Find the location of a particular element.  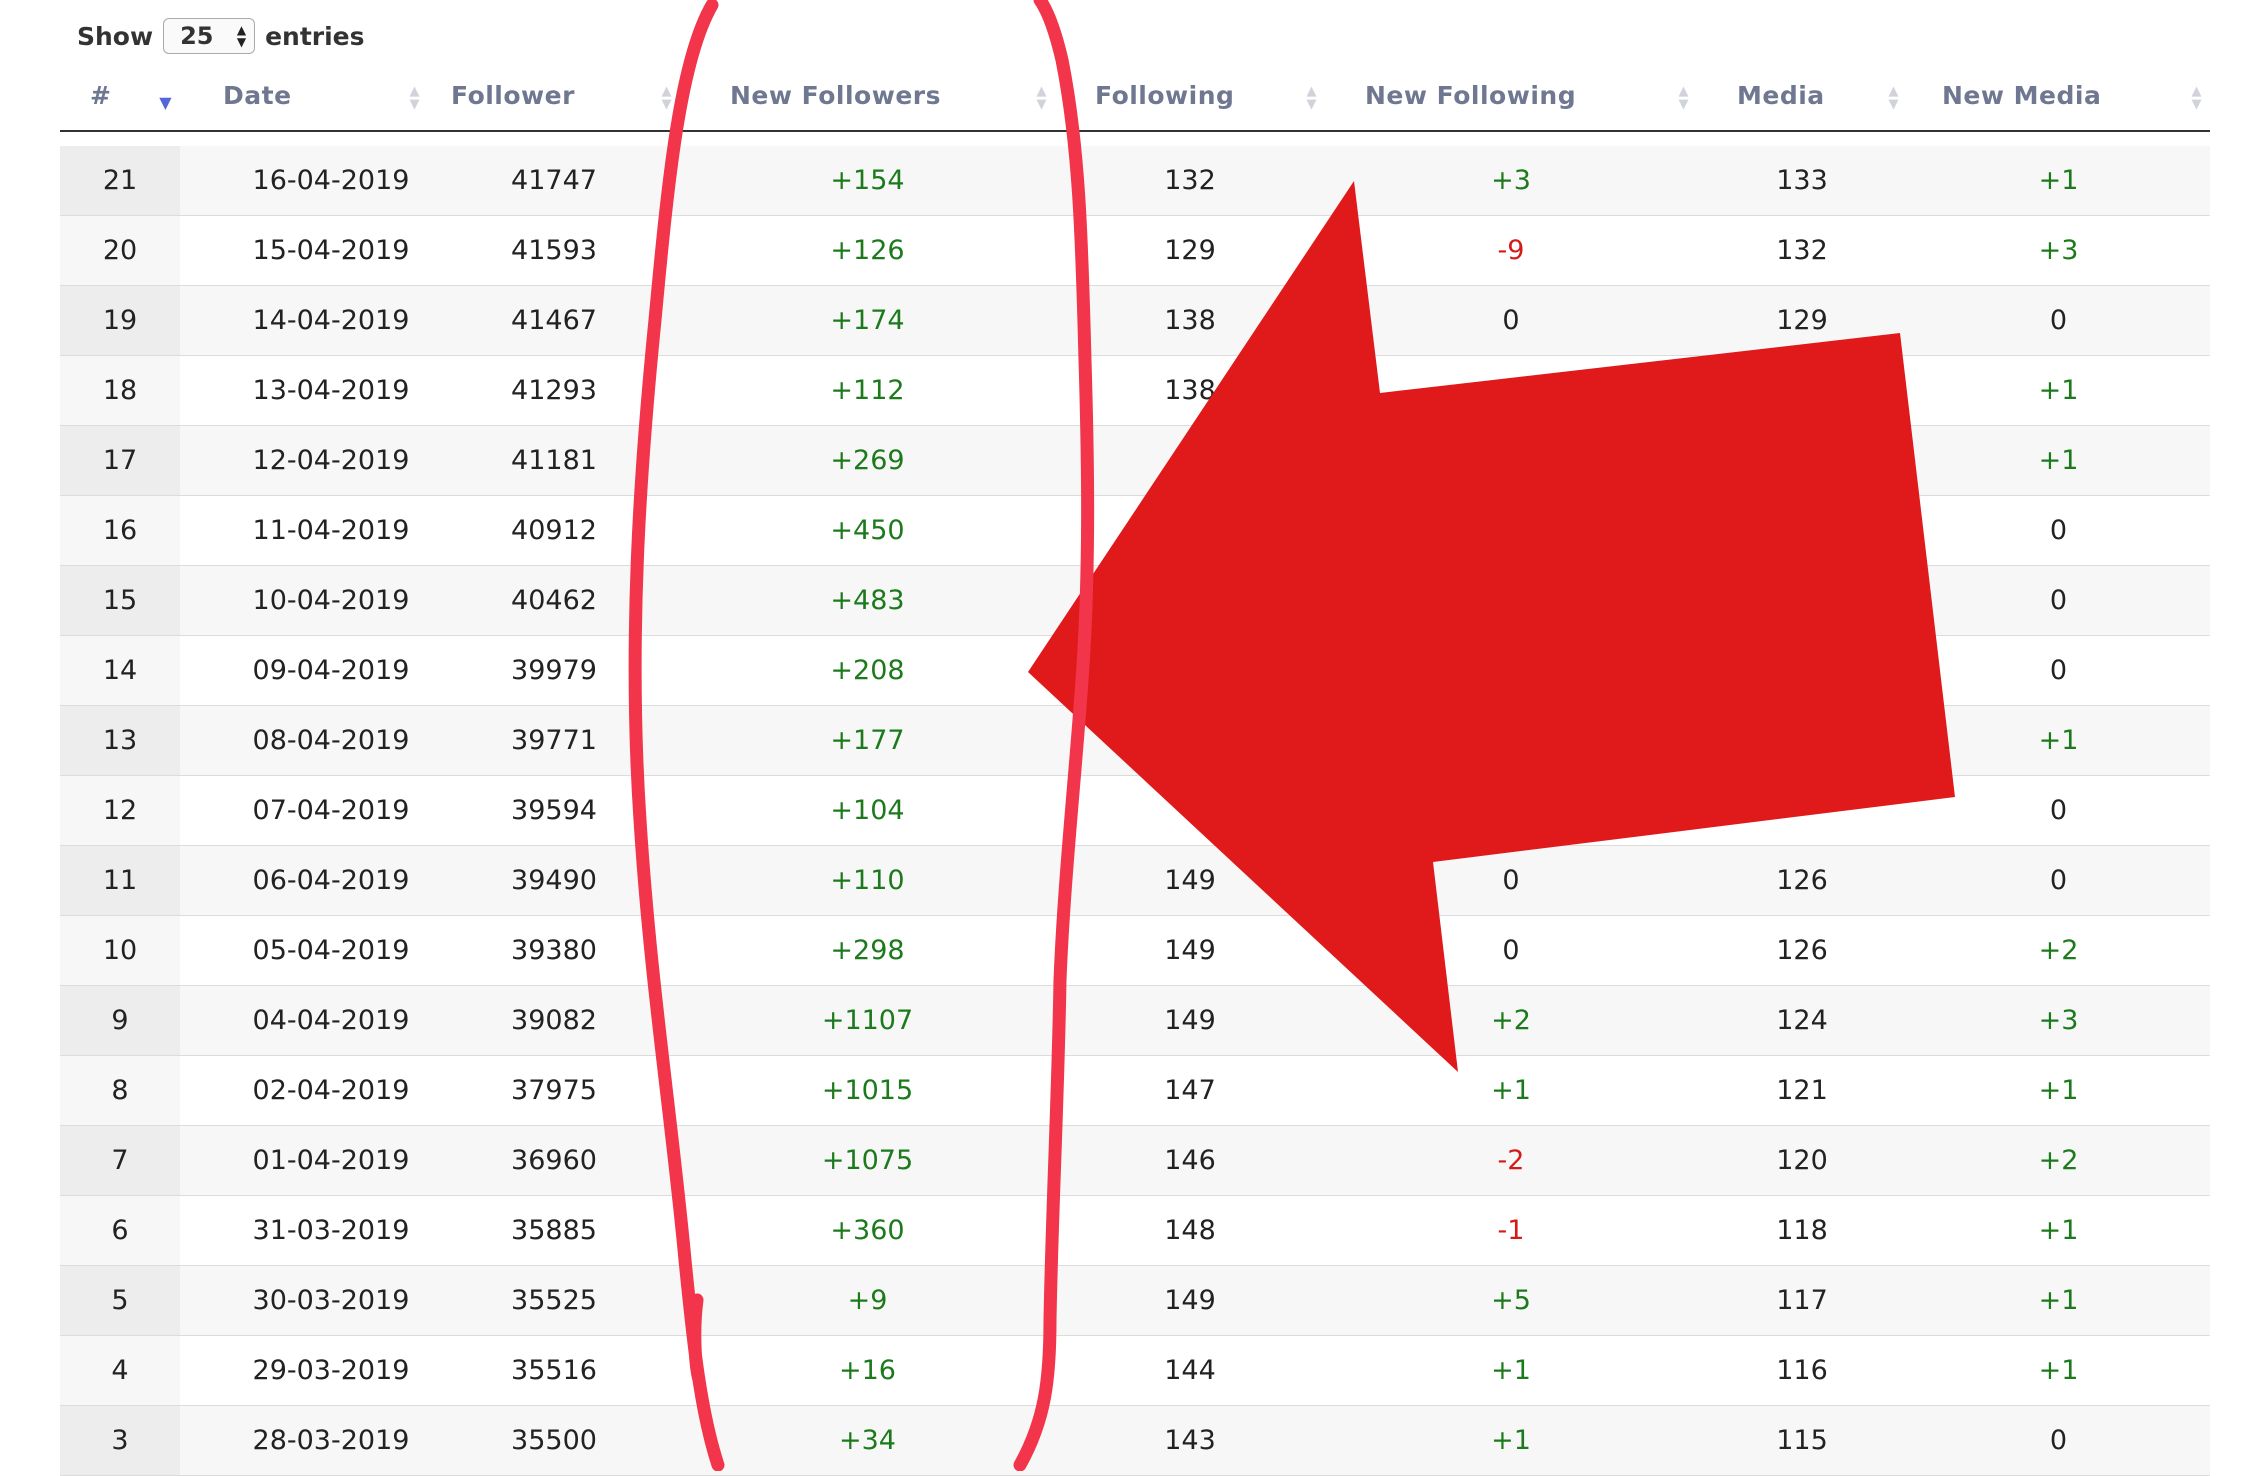

col-header-label: New Followers is located at coordinates (835, 95).